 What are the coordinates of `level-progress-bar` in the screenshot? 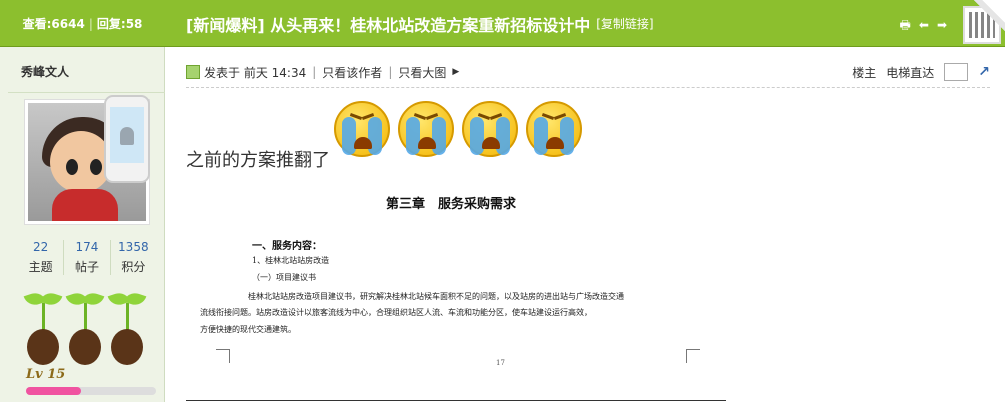 It's located at (91, 391).